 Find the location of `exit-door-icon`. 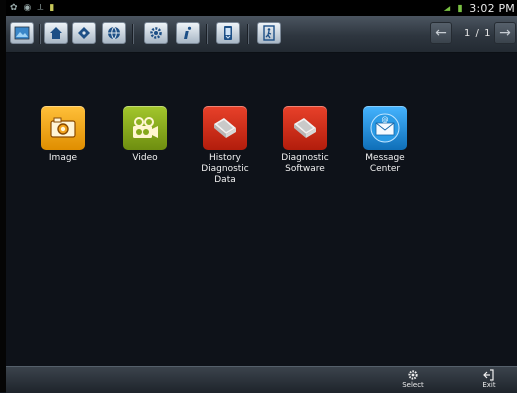

exit-door-icon is located at coordinates (269, 33).